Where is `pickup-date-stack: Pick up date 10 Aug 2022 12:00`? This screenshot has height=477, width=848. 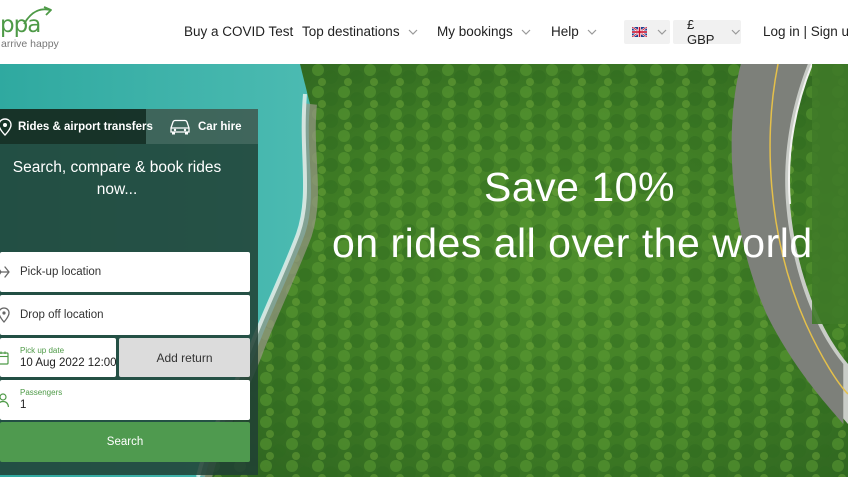
pickup-date-stack: Pick up date 10 Aug 2022 12:00 is located at coordinates (68, 358).